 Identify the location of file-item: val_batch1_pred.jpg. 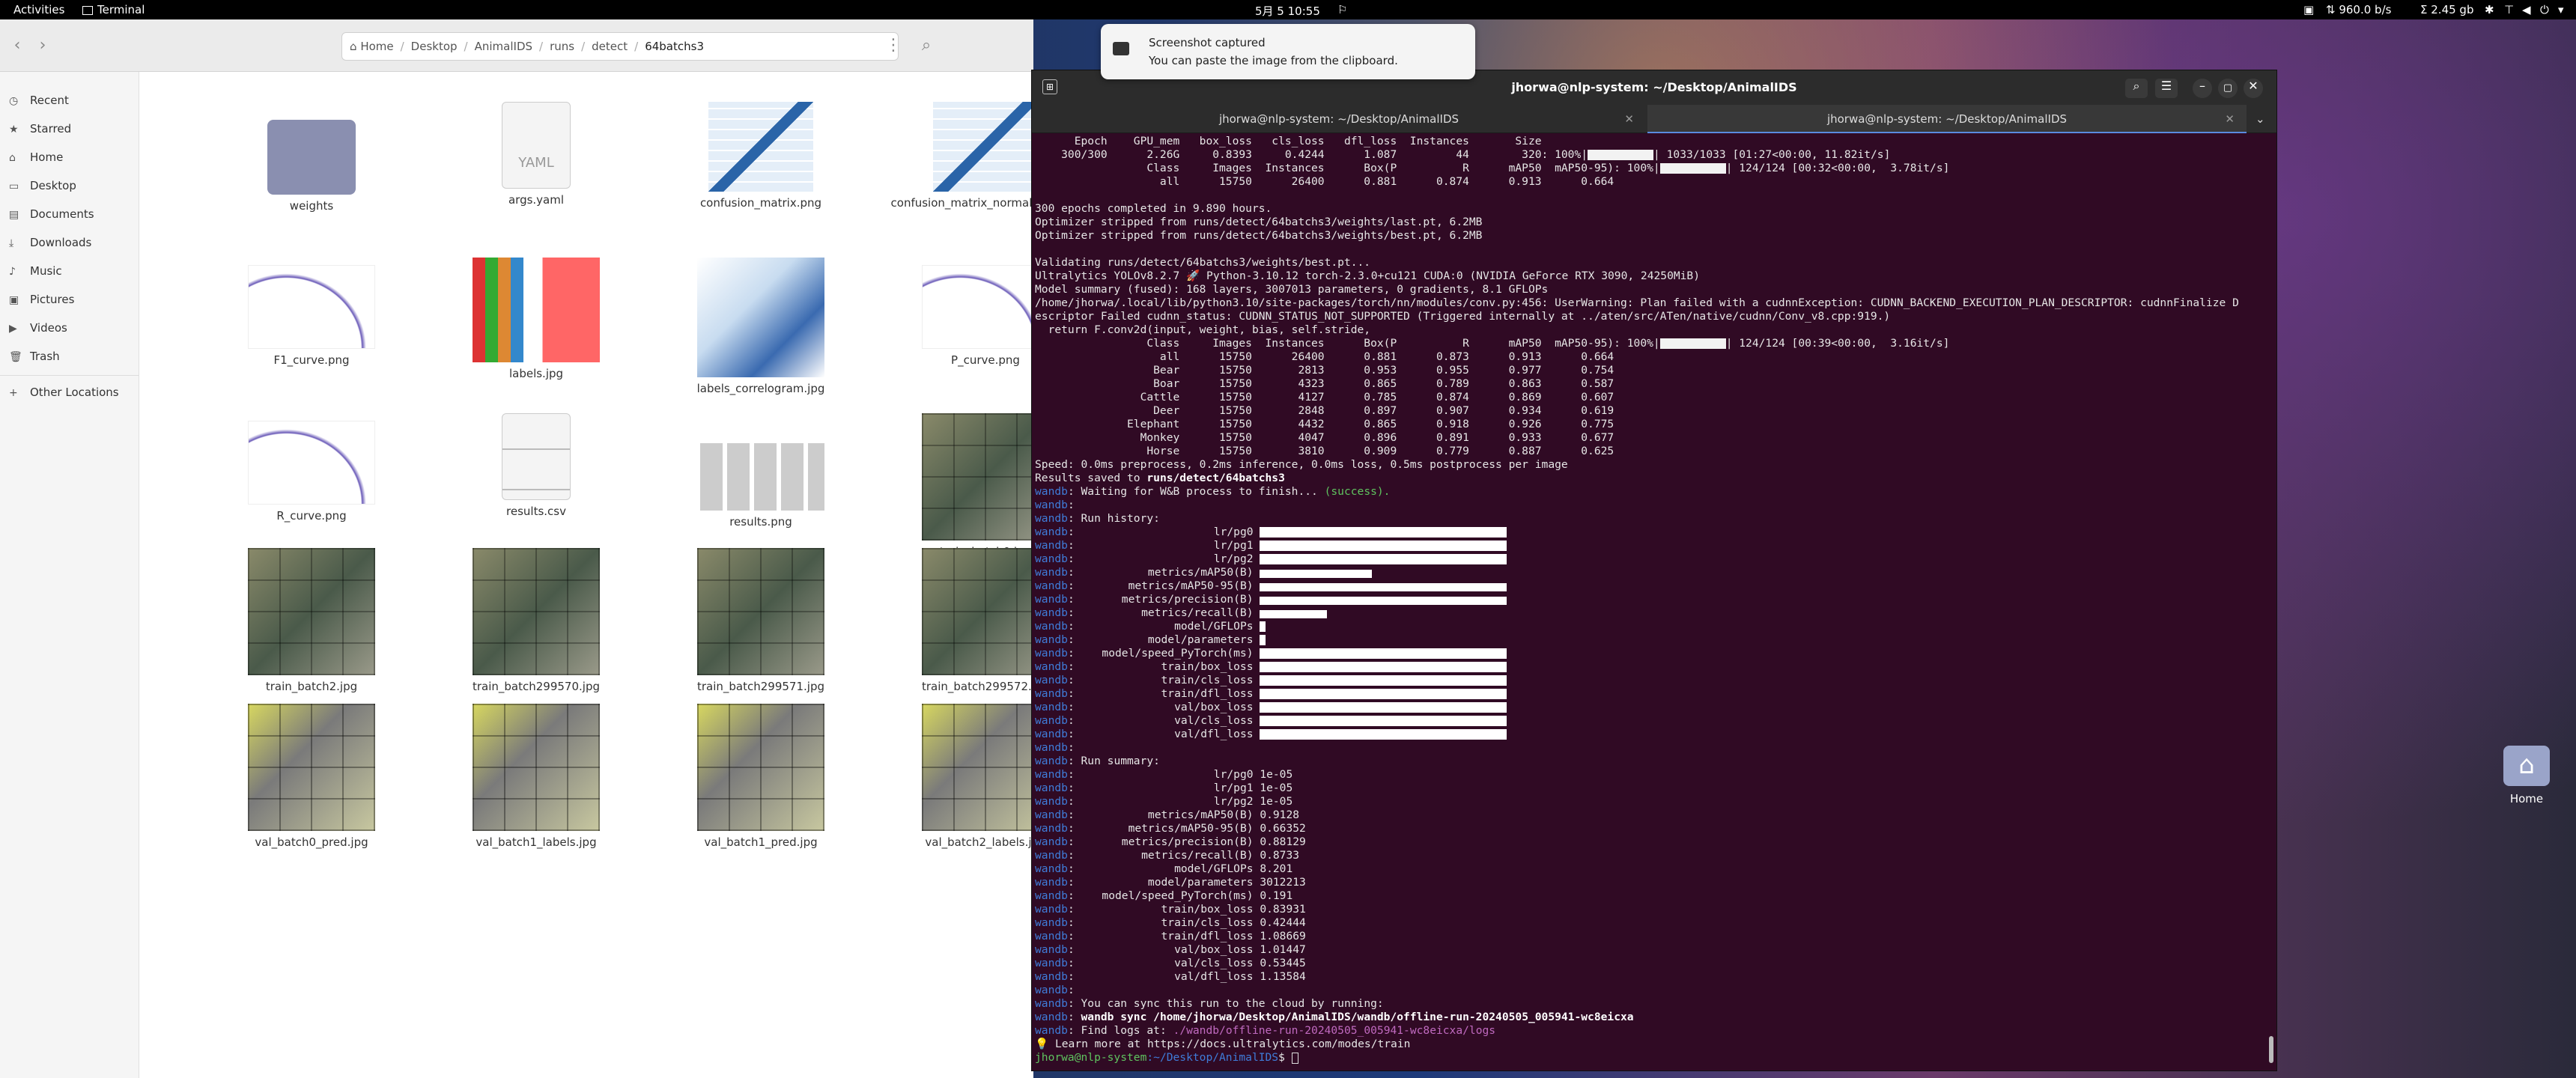
(760, 776).